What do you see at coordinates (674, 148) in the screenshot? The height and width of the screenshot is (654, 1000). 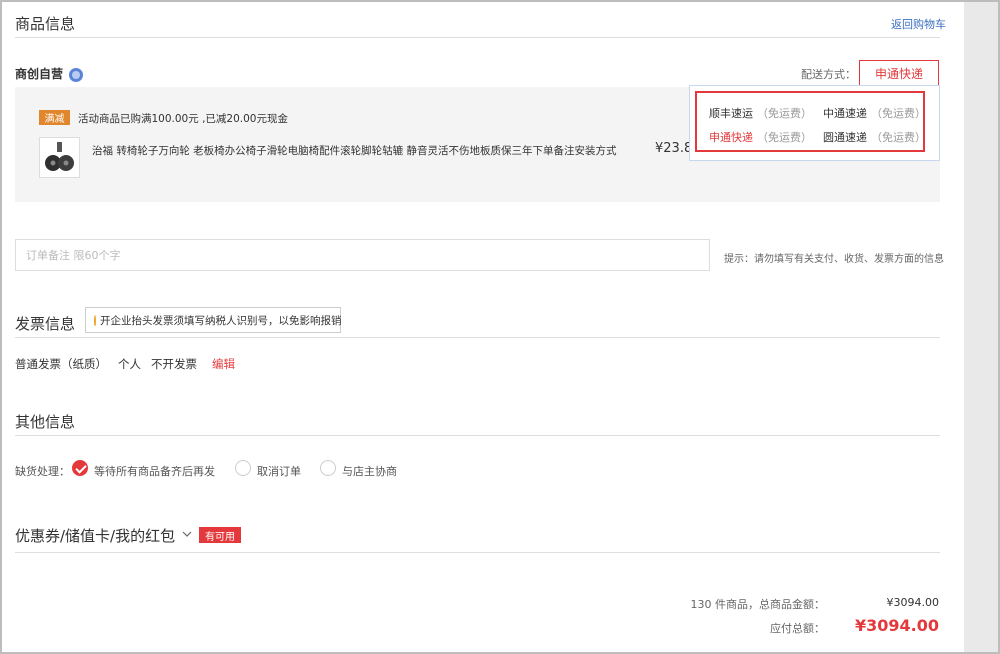 I see `product-price: ¥23.8` at bounding box center [674, 148].